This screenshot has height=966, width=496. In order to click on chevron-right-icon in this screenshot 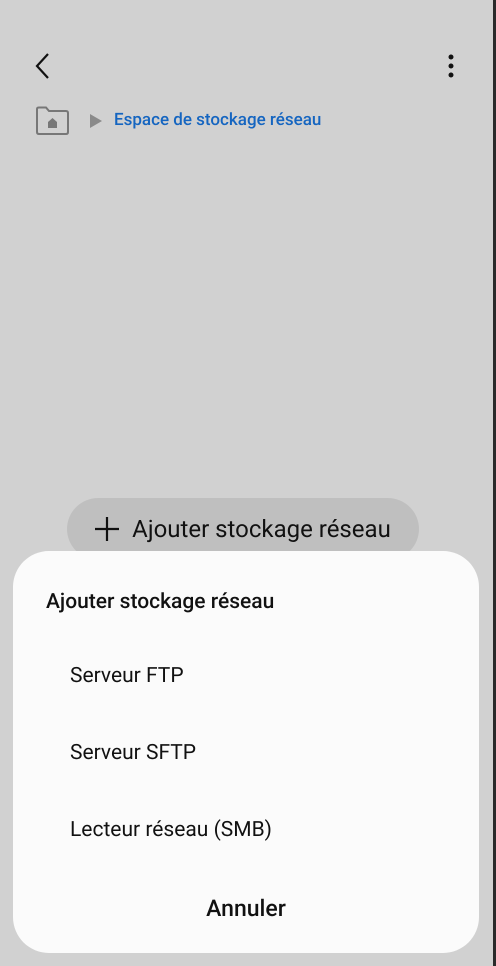, I will do `click(96, 121)`.